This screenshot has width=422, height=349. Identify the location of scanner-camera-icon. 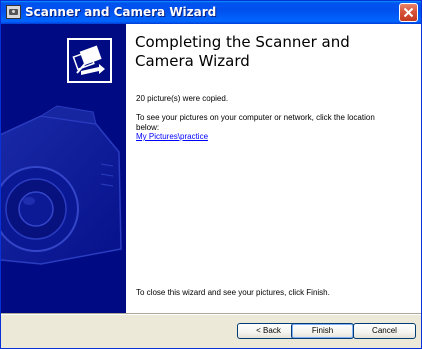
(13, 12).